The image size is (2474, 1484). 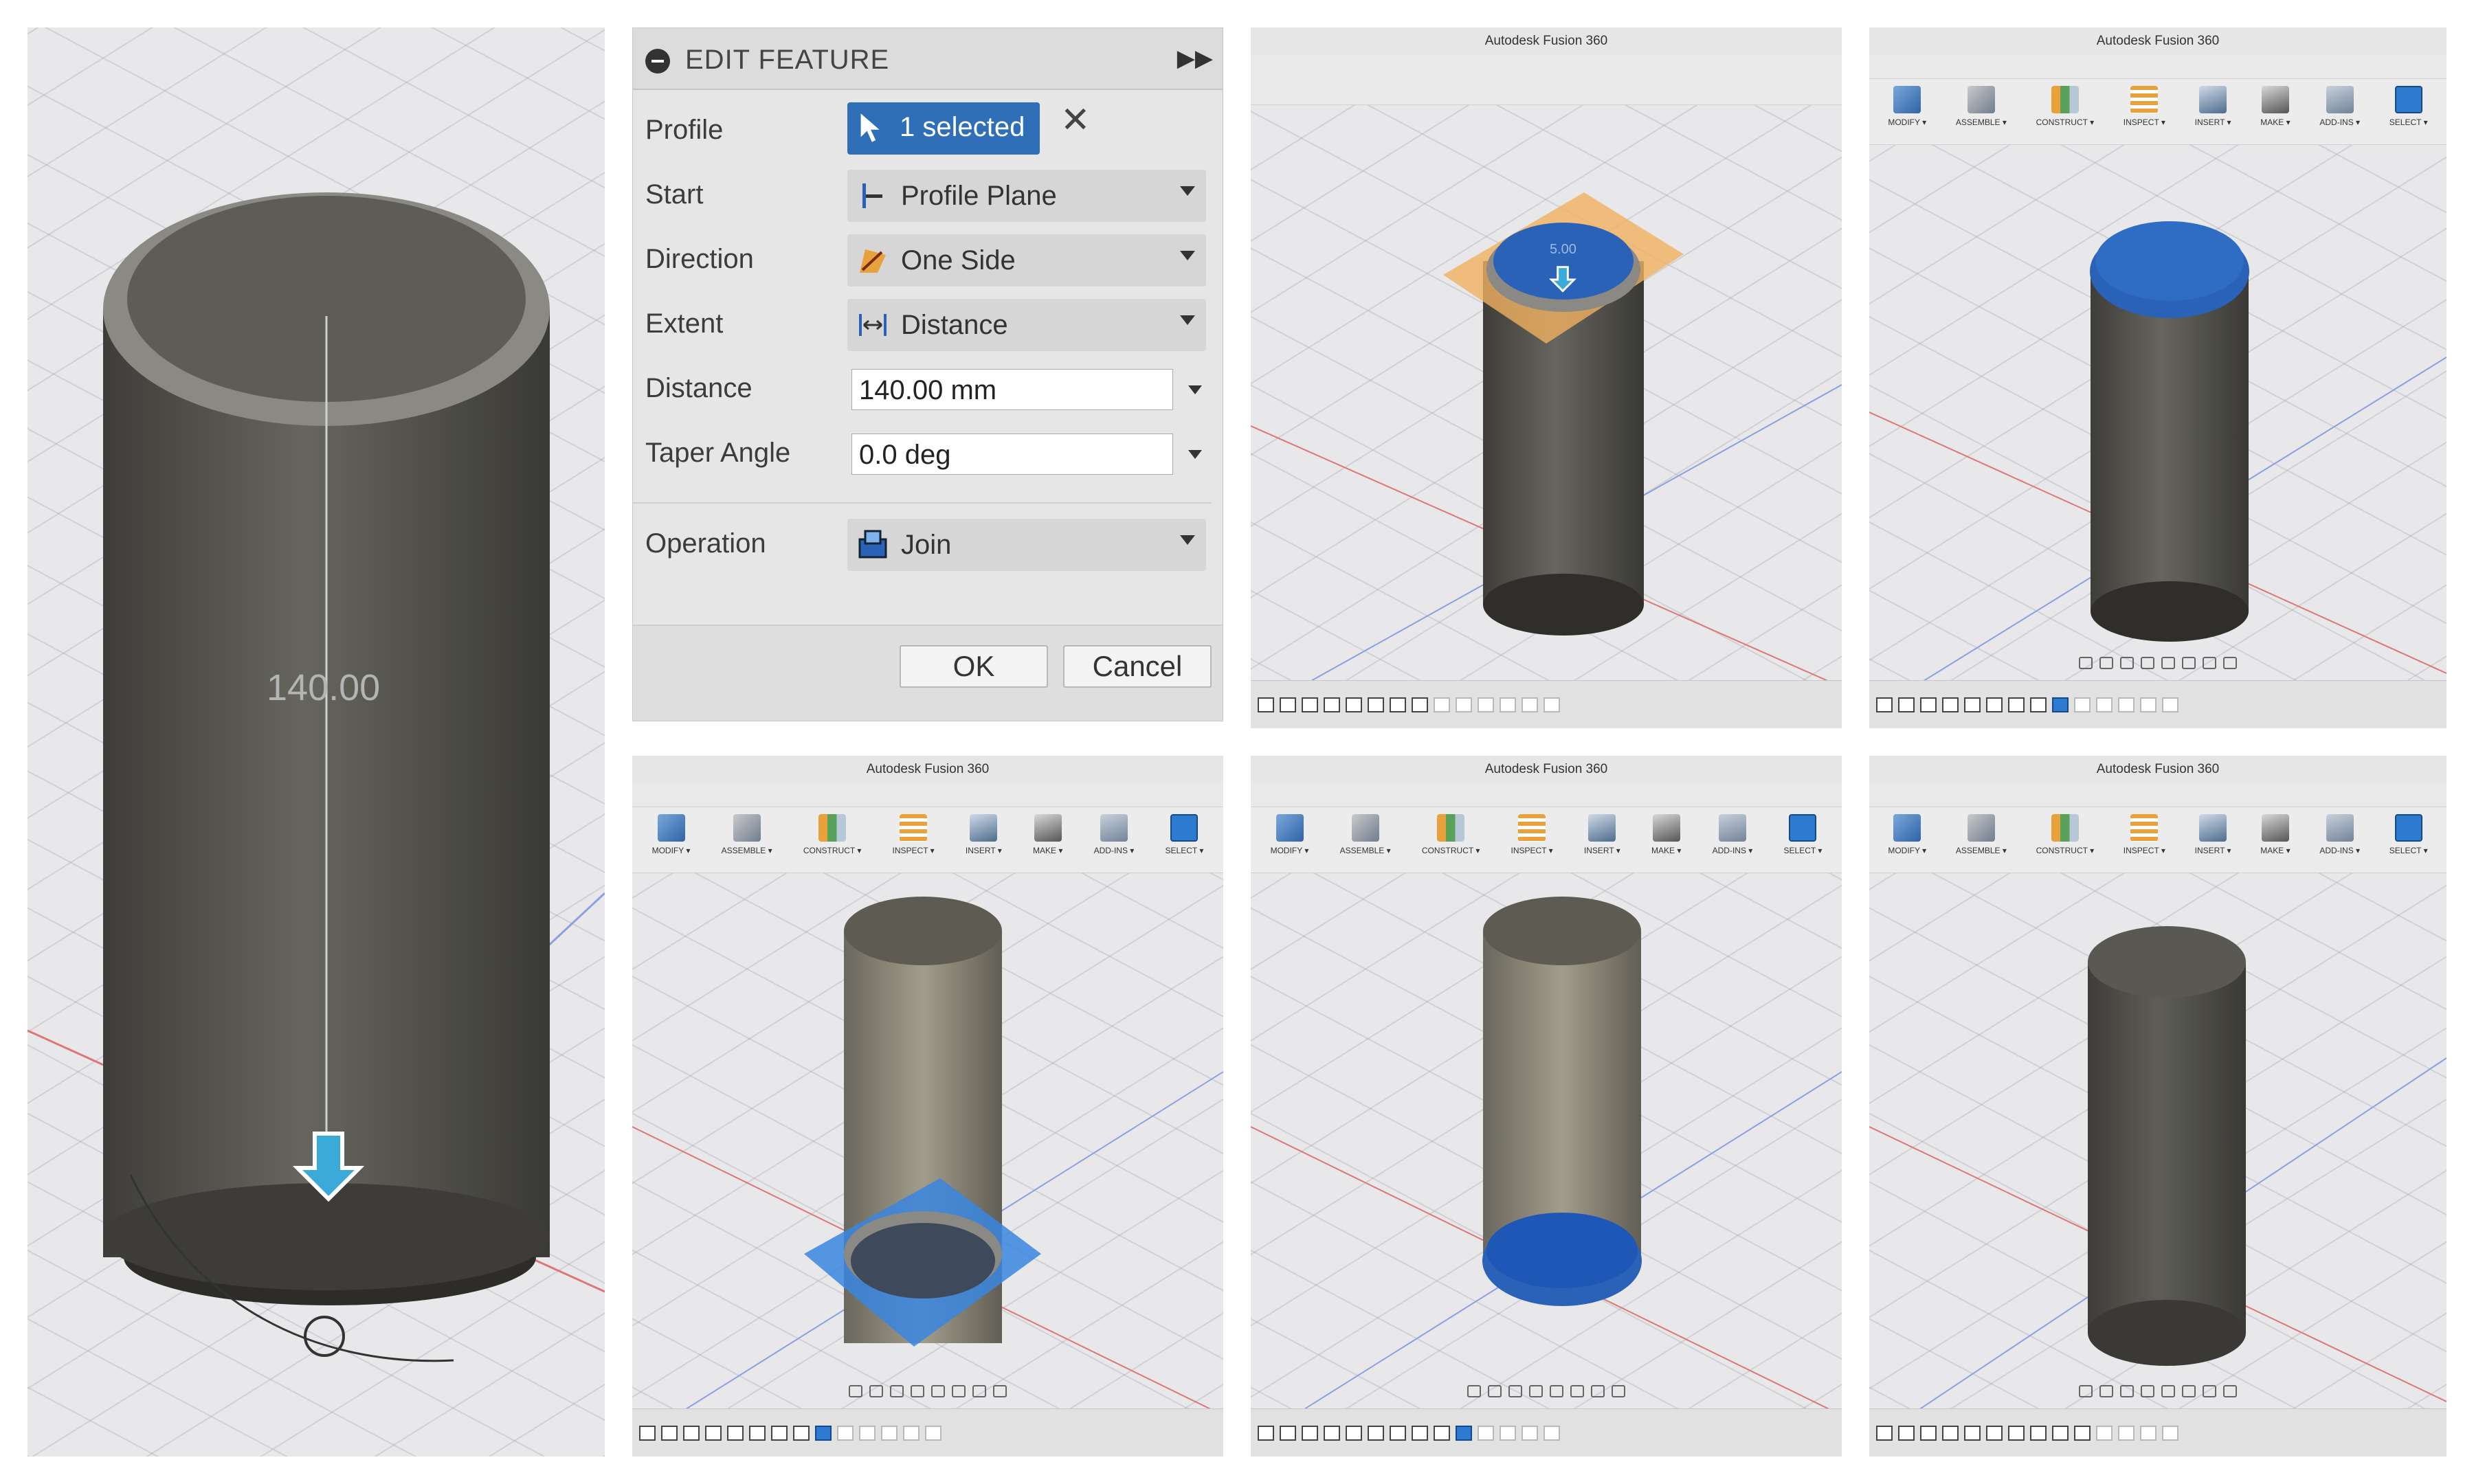 What do you see at coordinates (1026, 260) in the screenshot?
I see `direction-dropdown: One Side` at bounding box center [1026, 260].